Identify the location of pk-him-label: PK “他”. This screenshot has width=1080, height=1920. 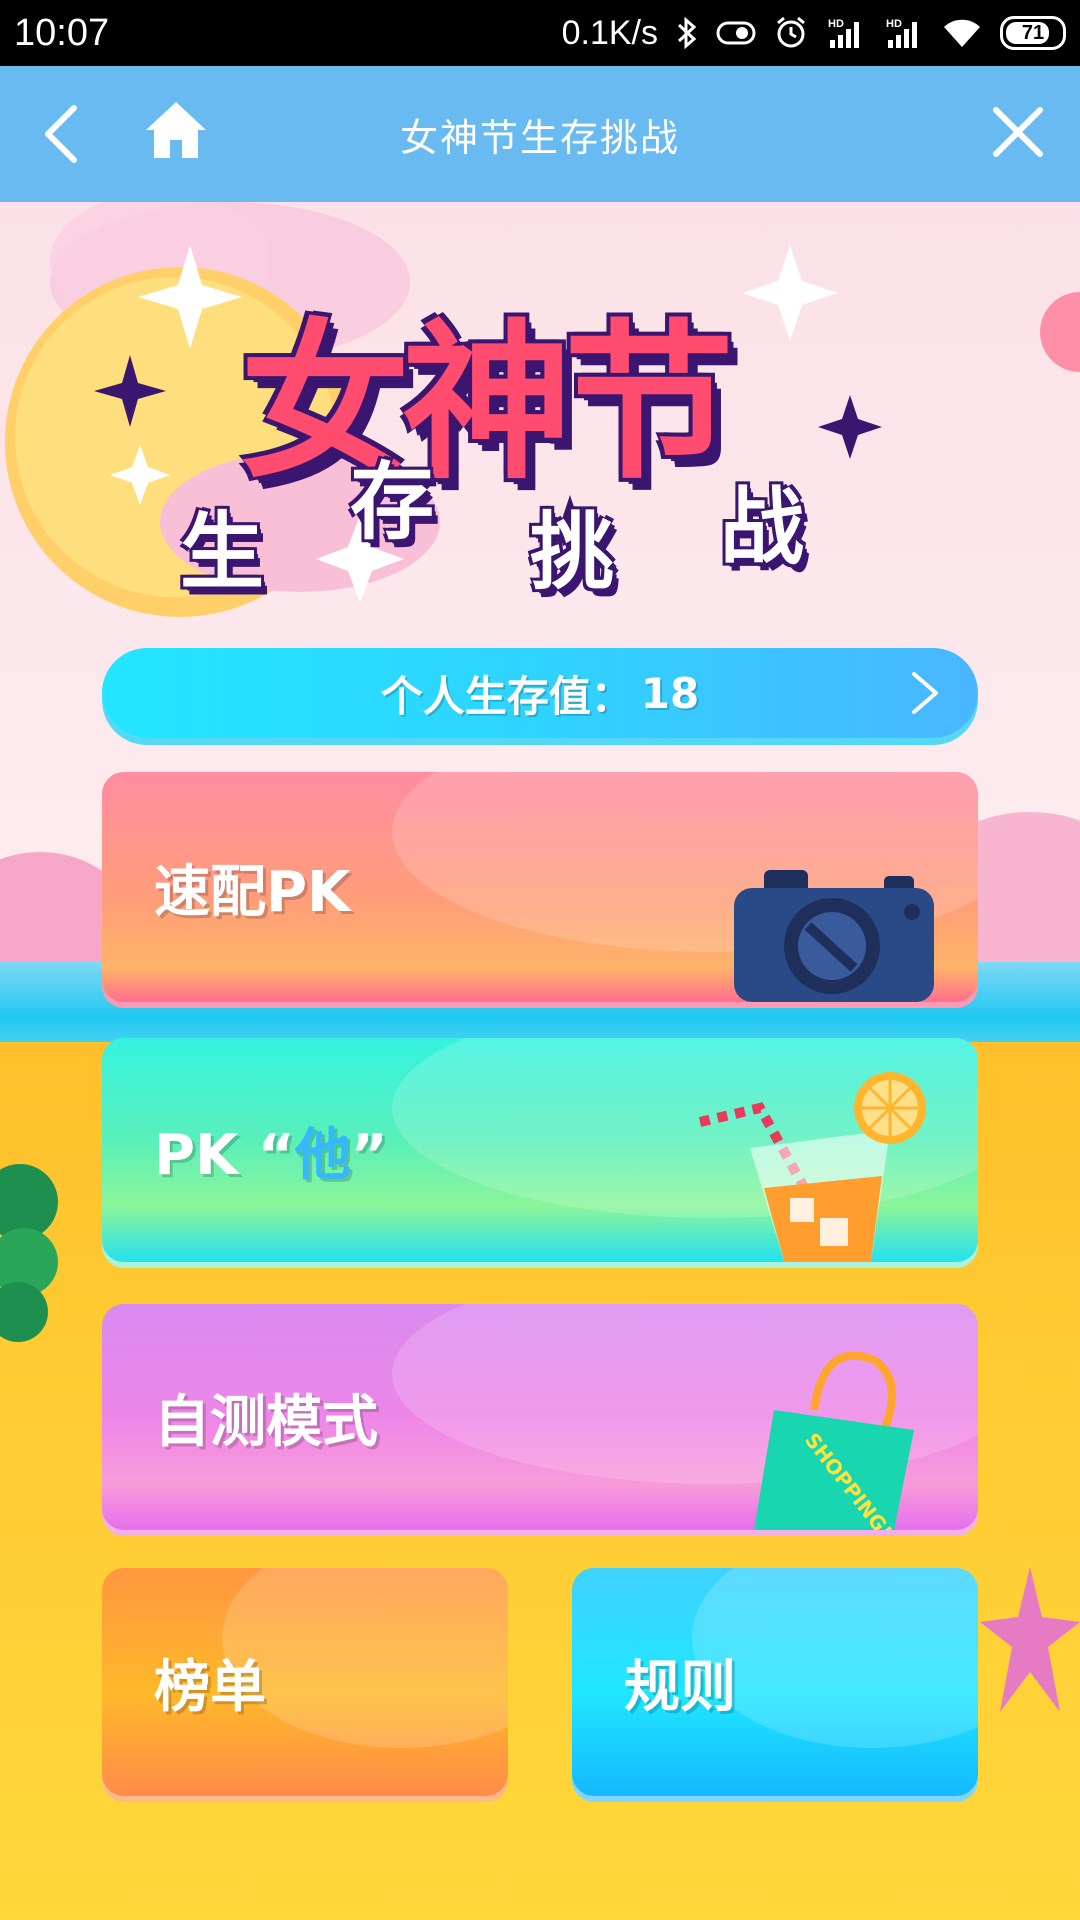
(271, 1150).